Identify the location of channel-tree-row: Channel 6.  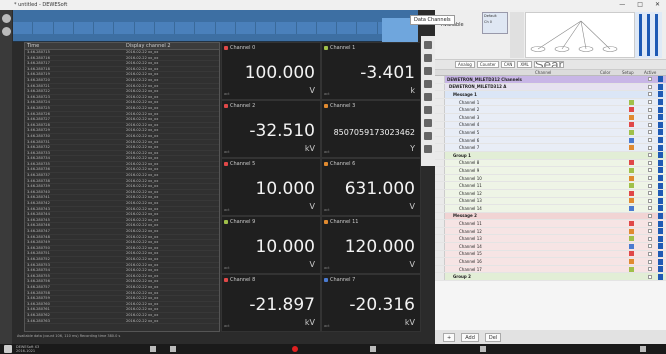
(550, 140).